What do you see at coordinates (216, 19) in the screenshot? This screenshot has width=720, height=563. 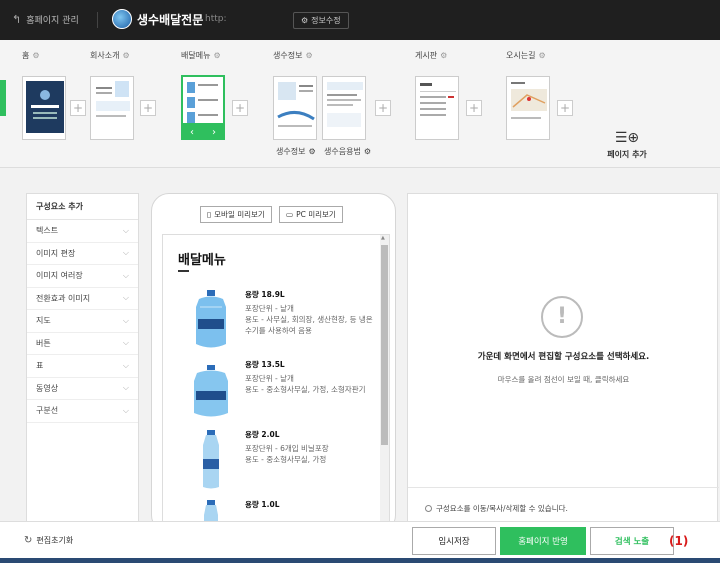 I see `site-url: http:` at bounding box center [216, 19].